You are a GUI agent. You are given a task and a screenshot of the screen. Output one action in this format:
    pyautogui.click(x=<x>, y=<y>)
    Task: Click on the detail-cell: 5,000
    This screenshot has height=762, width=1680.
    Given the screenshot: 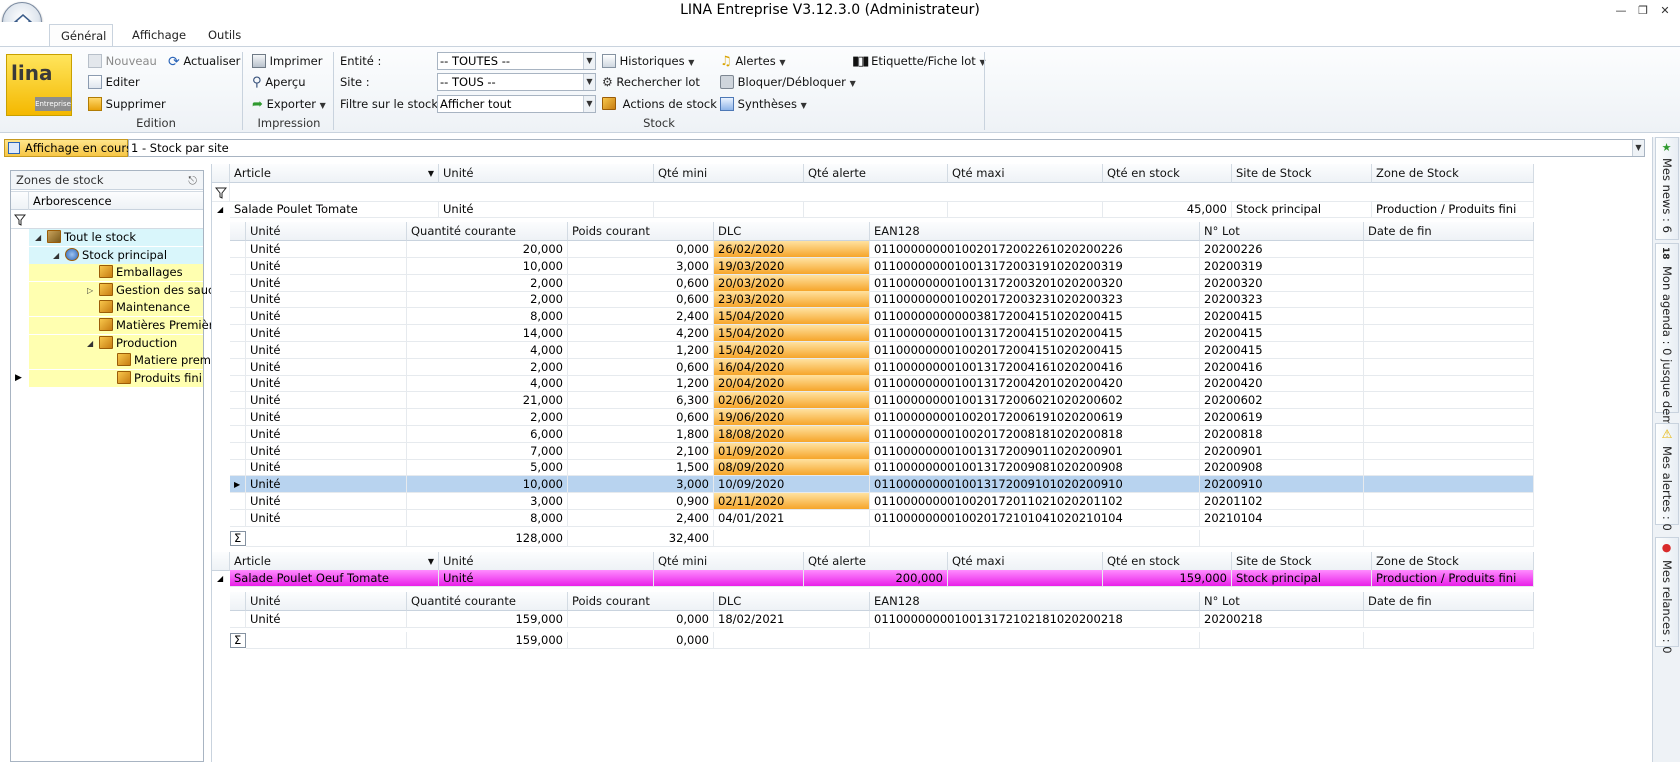 What is the action you would take?
    pyautogui.click(x=487, y=468)
    